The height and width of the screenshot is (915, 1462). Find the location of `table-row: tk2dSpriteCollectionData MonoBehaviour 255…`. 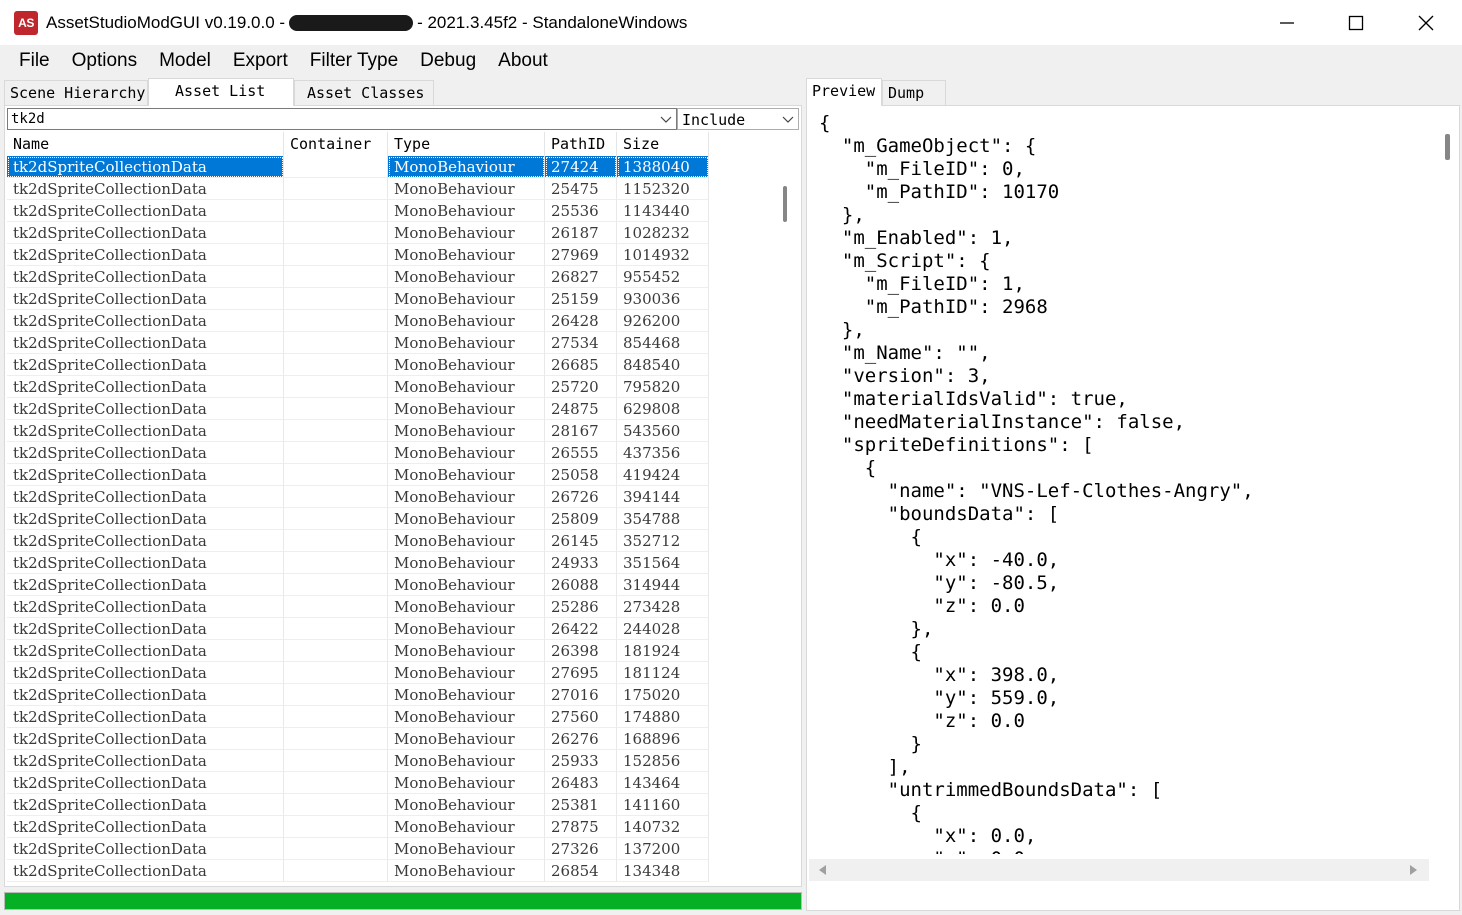

table-row: tk2dSpriteCollectionData MonoBehaviour 255… is located at coordinates (392, 211).